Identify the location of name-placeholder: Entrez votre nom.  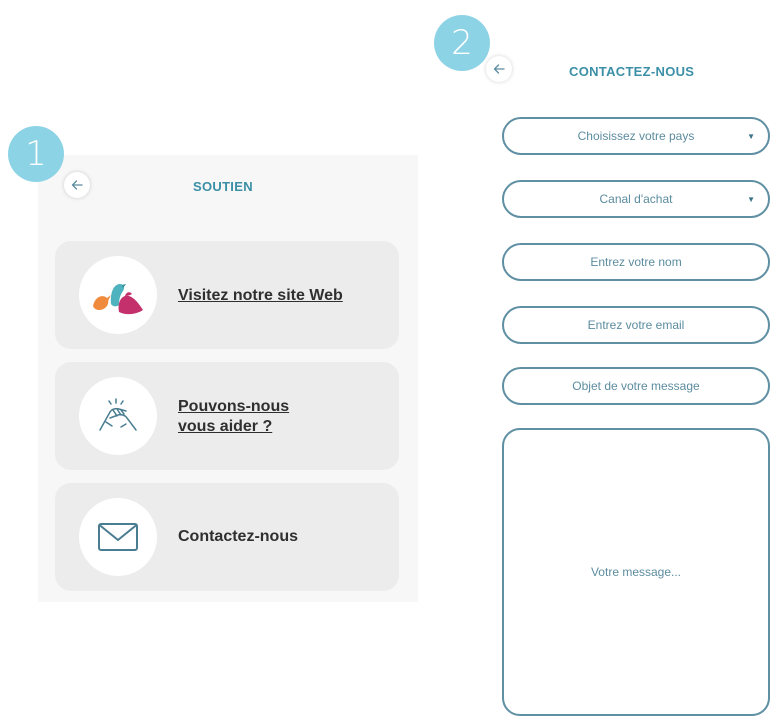
(636, 262).